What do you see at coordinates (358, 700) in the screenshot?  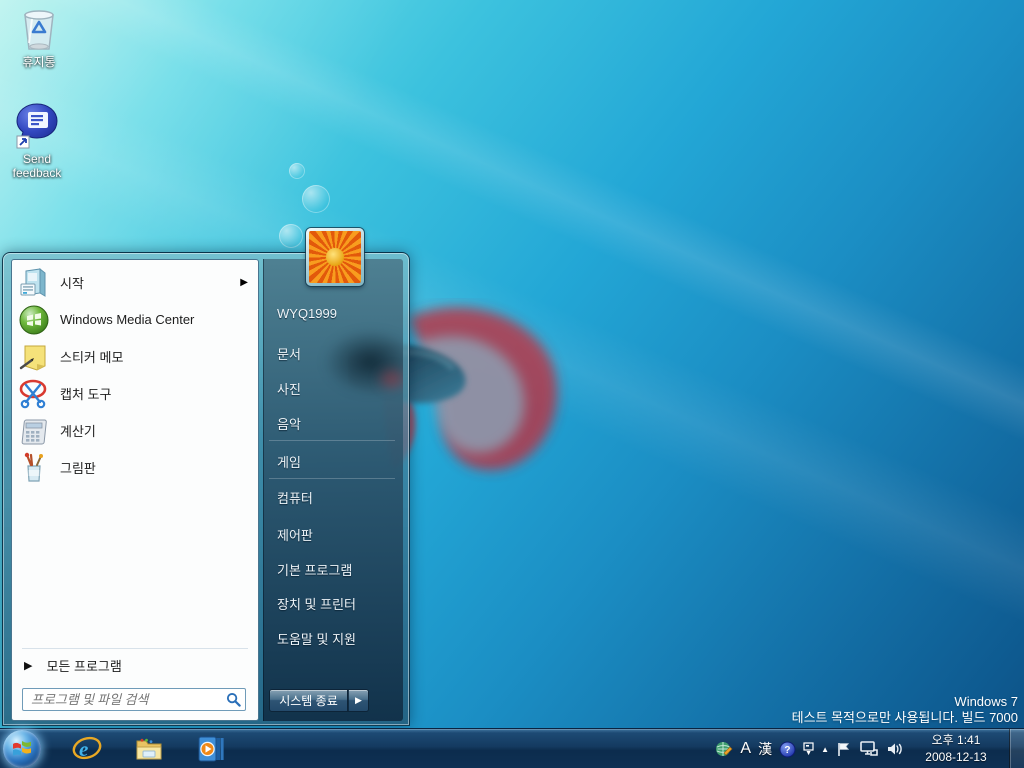 I see `shutdown-options-arrow: ▶` at bounding box center [358, 700].